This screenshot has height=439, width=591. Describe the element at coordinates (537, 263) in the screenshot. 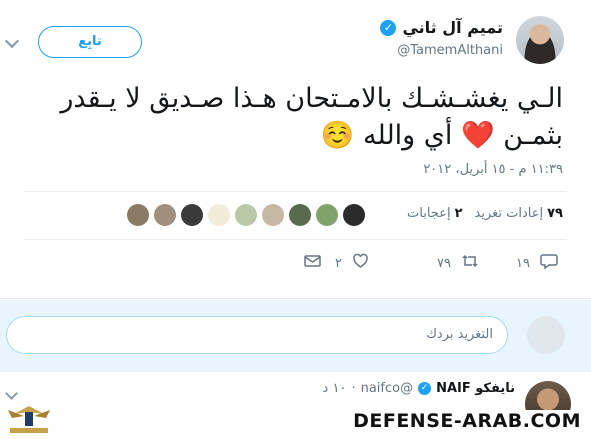

I see `reply-action: ١٩` at that location.